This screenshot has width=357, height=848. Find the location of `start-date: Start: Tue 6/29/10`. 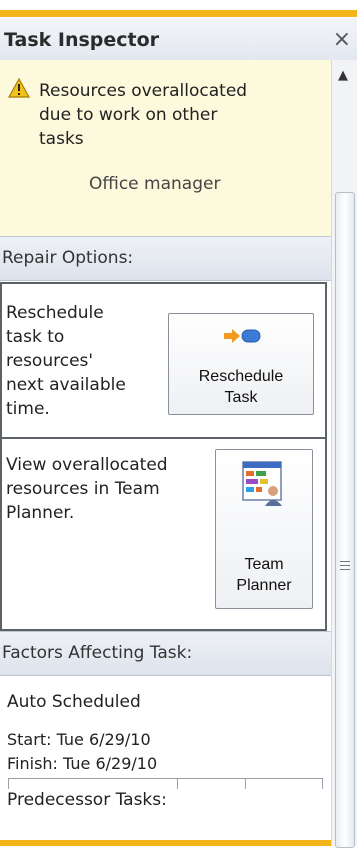

start-date: Start: Tue 6/29/10 is located at coordinates (79, 739).